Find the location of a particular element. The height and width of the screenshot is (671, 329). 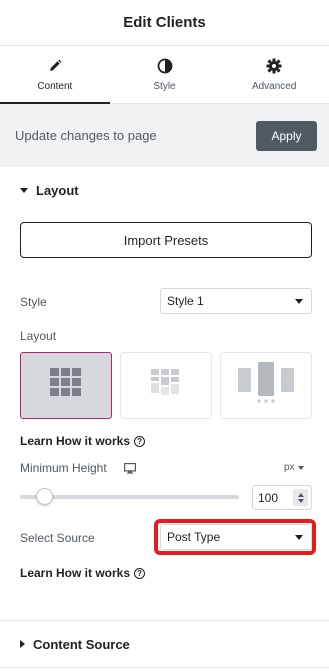

carousel-layout-icon is located at coordinates (266, 385).